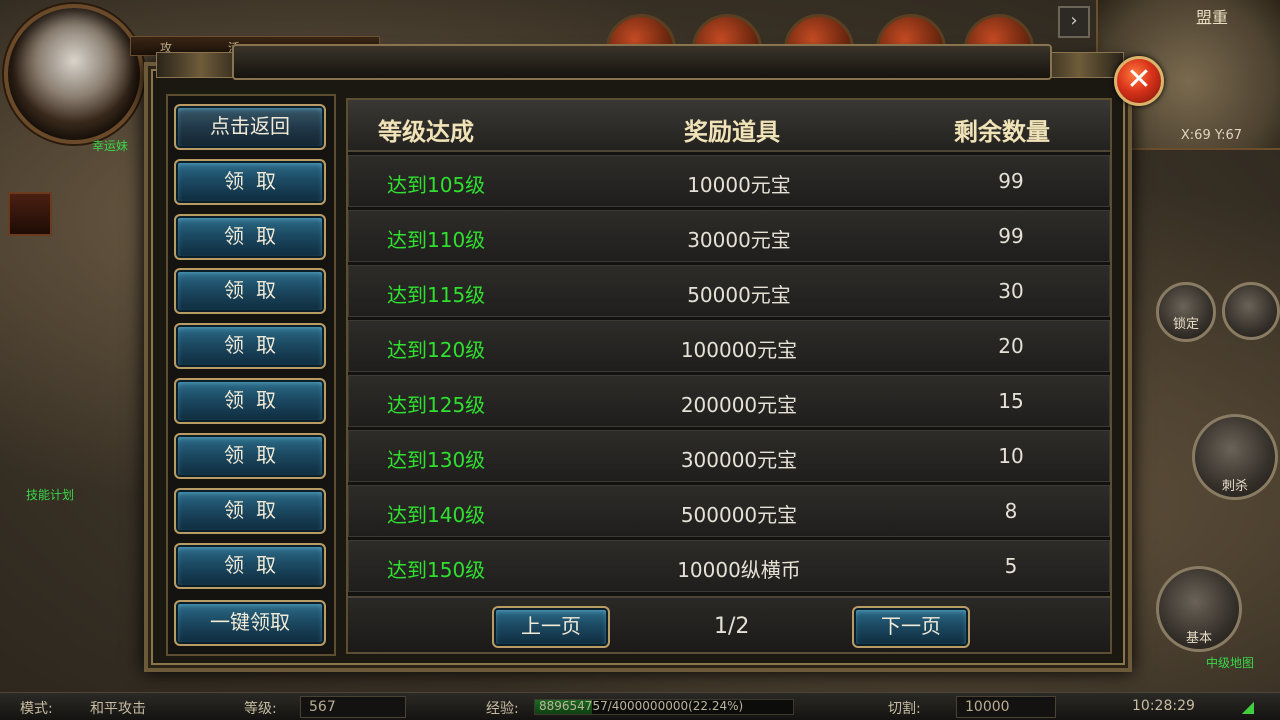 Image resolution: width=1280 pixels, height=720 pixels. I want to click on table-row: 达到125级 200000元宝 15, so click(729, 401).